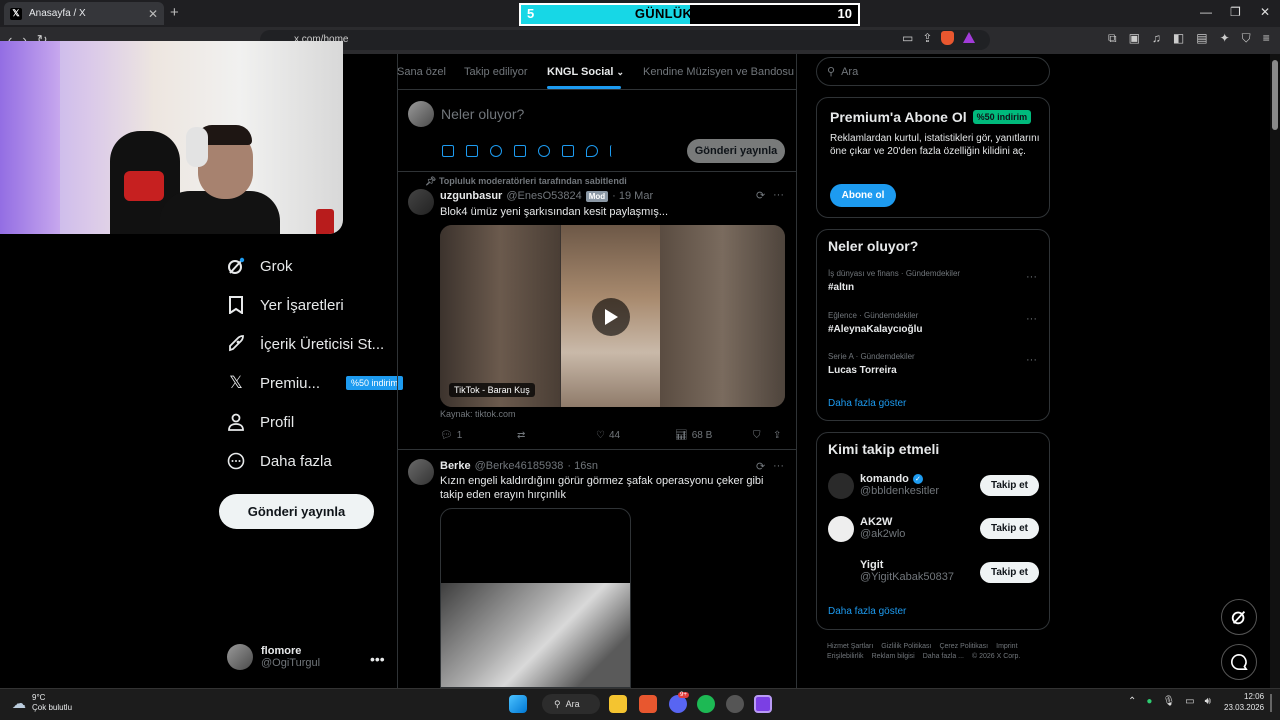 The image size is (1280, 720). Describe the element at coordinates (1246, 38) in the screenshot. I see `vpn-icon: ⛉` at that location.